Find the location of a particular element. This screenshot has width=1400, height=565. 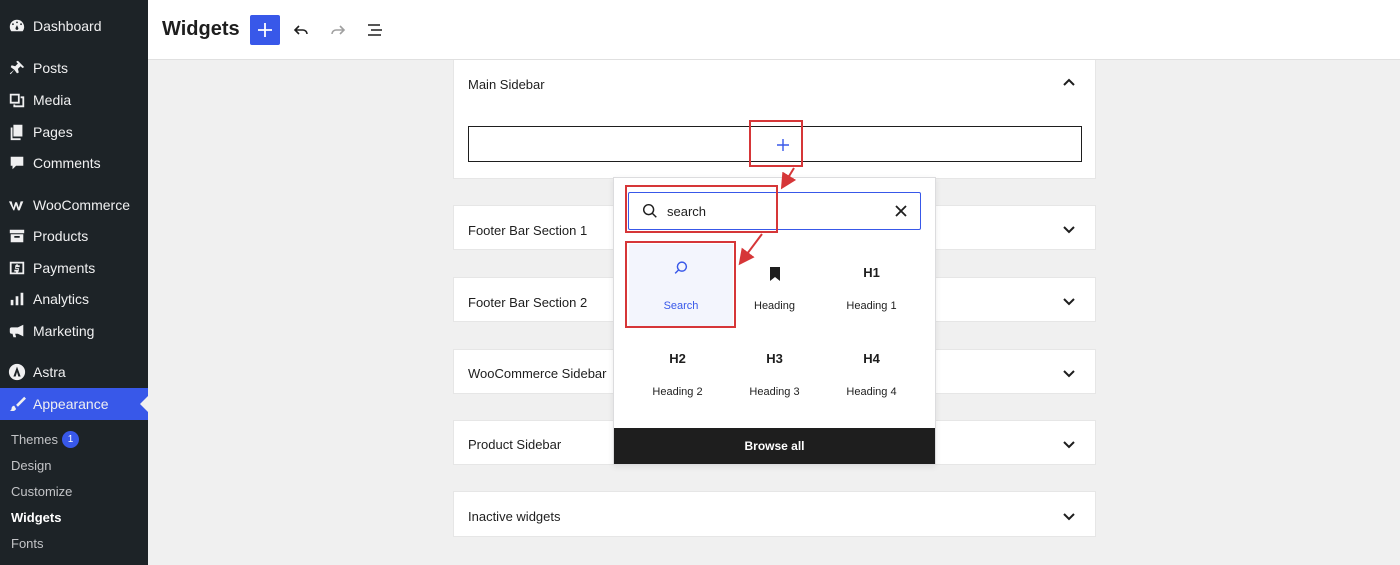

close-icon is located at coordinates (901, 211).